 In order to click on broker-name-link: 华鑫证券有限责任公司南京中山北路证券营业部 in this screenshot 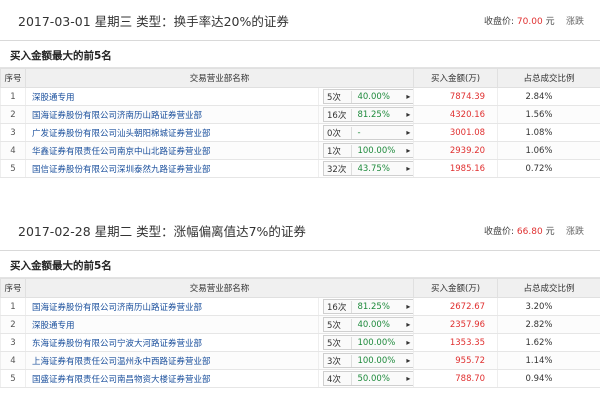, I will do `click(172, 150)`.